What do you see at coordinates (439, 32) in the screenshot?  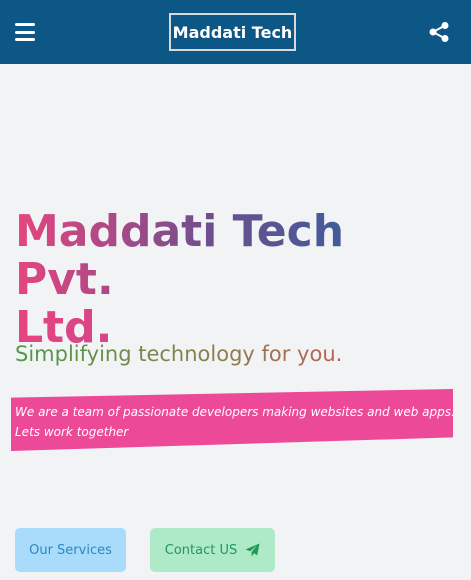 I see `share-icon` at bounding box center [439, 32].